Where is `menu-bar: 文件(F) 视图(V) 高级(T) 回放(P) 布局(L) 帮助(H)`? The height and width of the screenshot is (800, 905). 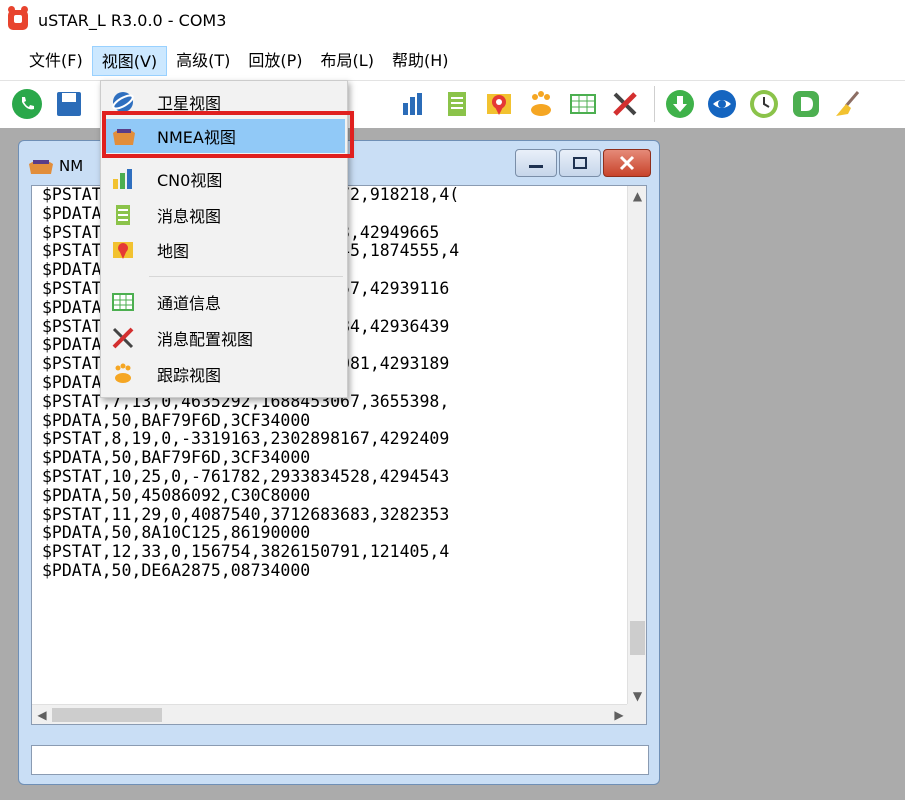
menu-bar: 文件(F) 视图(V) 高级(T) 回放(P) 布局(L) 帮助(H) is located at coordinates (452, 61).